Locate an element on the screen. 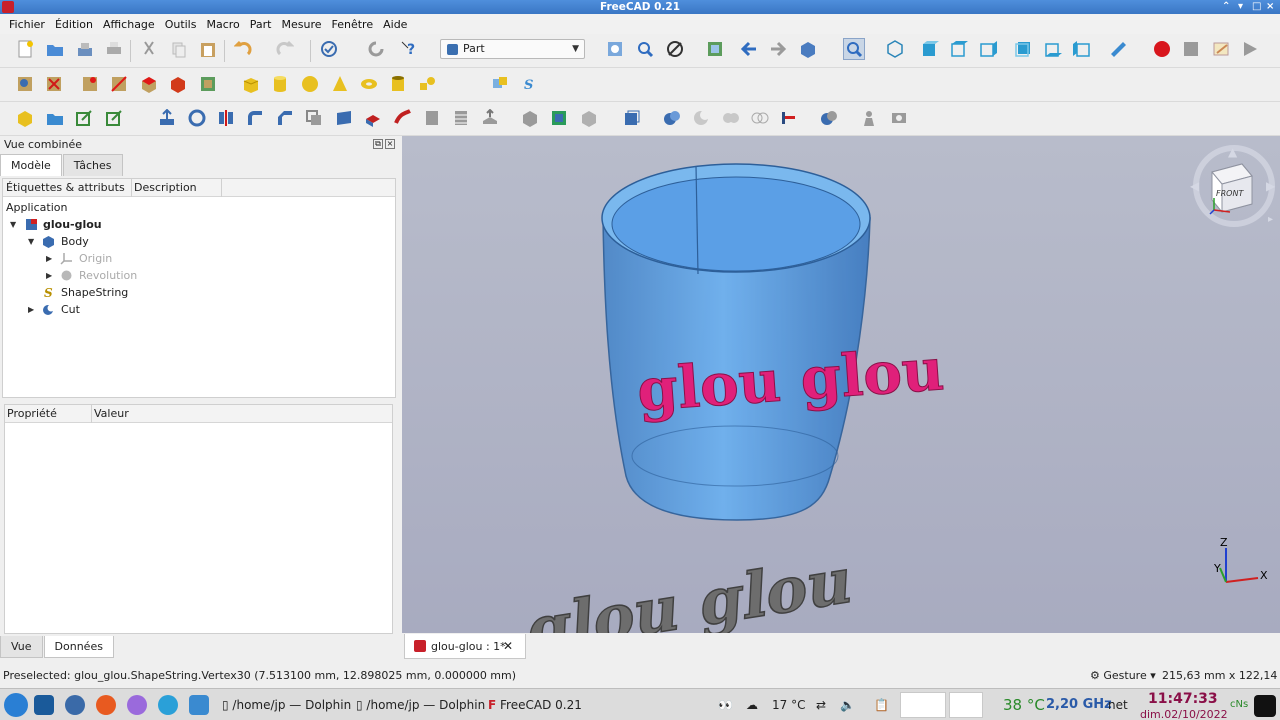 This screenshot has width=1280, height=720. std-views-icon is located at coordinates (808, 49).